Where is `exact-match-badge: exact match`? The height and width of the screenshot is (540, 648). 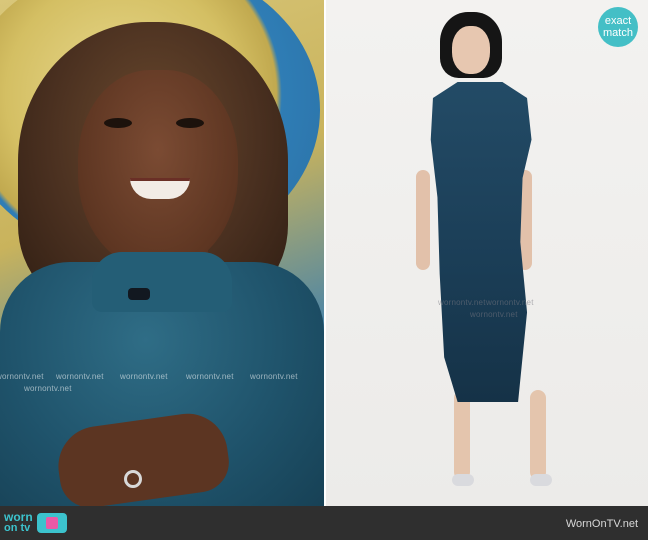
exact-match-badge: exact match is located at coordinates (618, 27).